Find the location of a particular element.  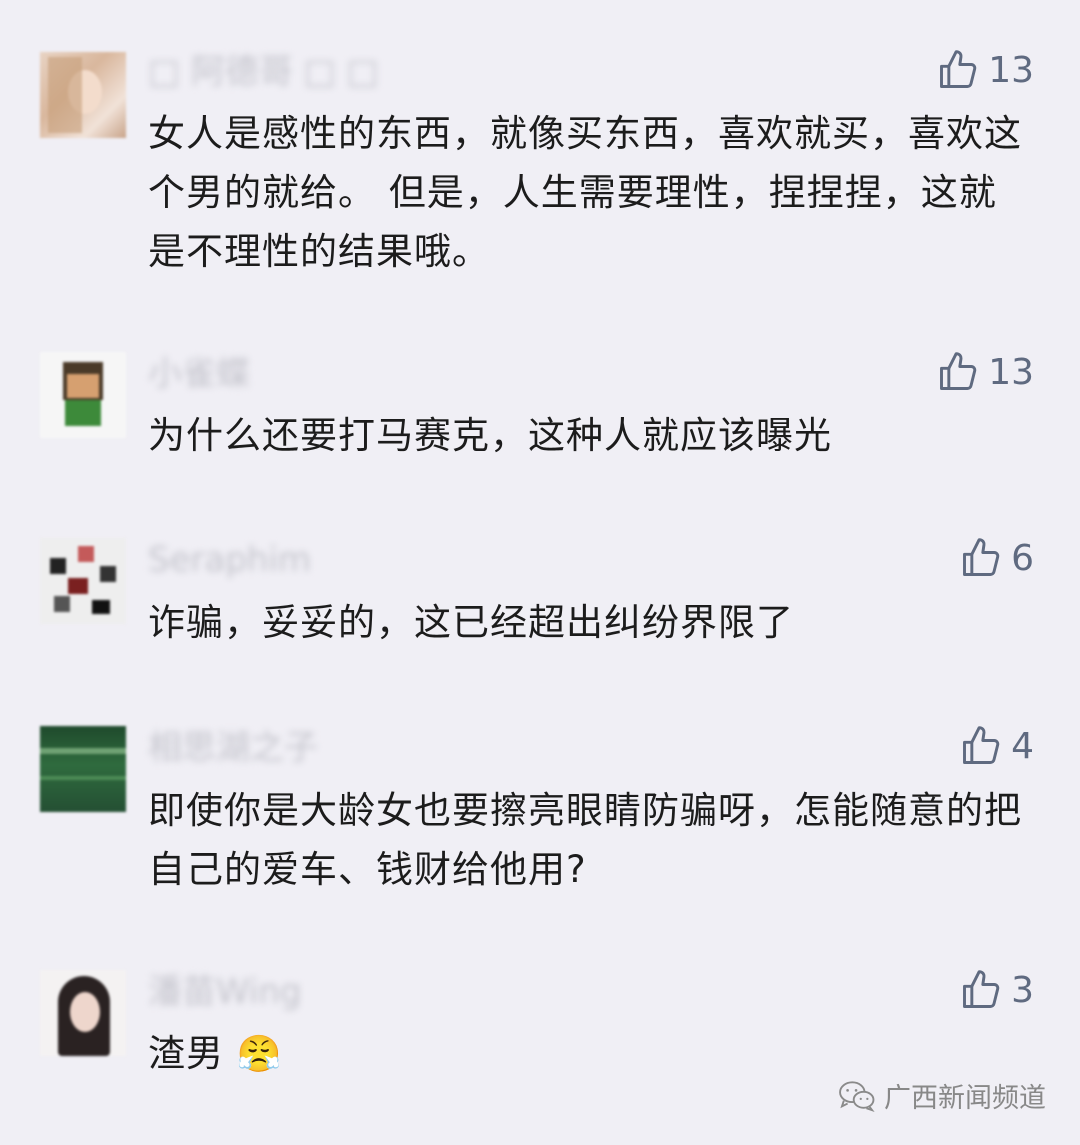

like-count: 6 is located at coordinates (1022, 558).